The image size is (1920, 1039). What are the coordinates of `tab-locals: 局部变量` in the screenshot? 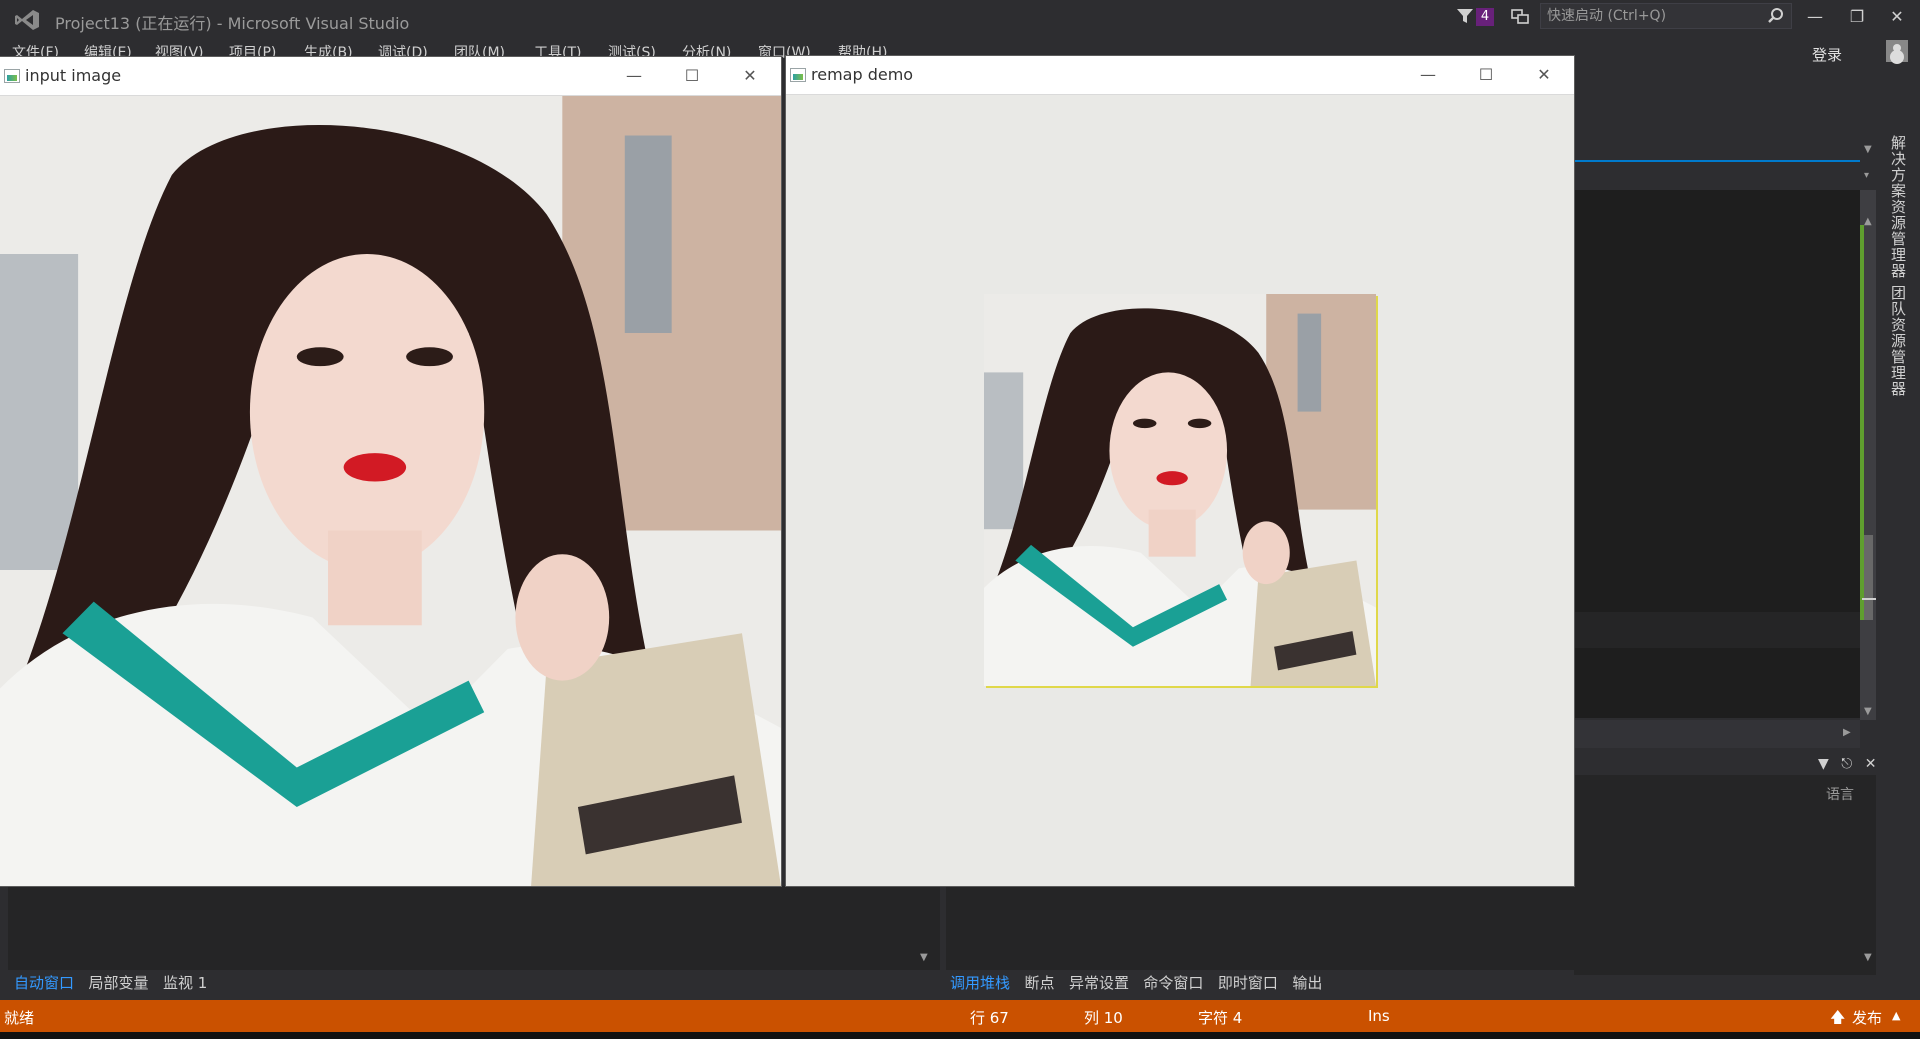 It's located at (118, 982).